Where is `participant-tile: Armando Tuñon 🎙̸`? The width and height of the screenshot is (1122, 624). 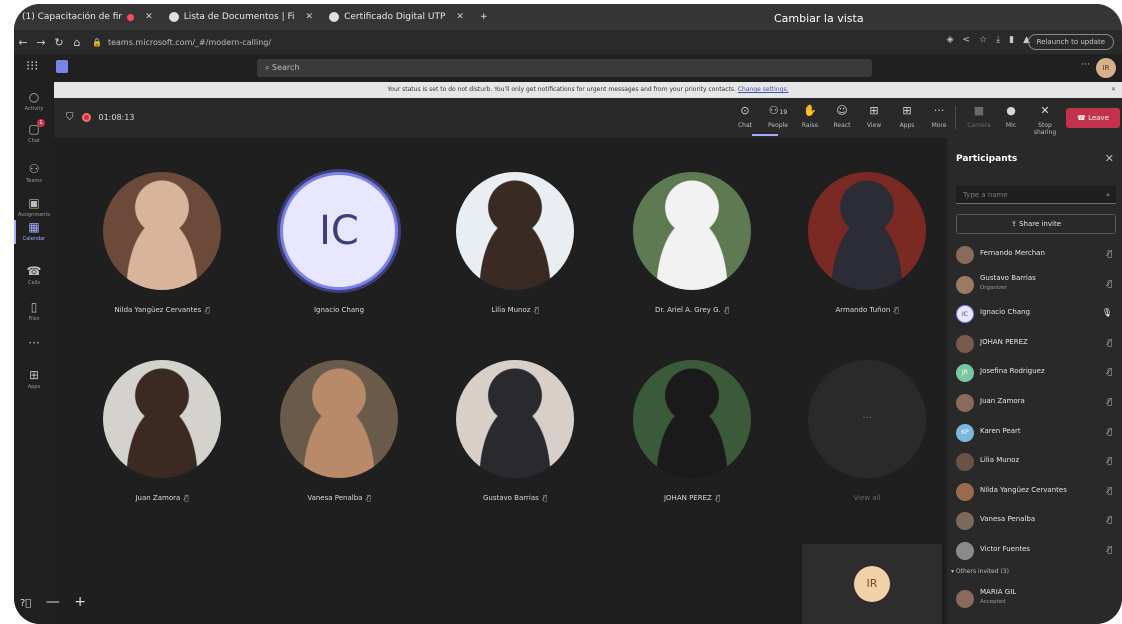 participant-tile: Armando Tuñon 🎙̸ is located at coordinates (867, 243).